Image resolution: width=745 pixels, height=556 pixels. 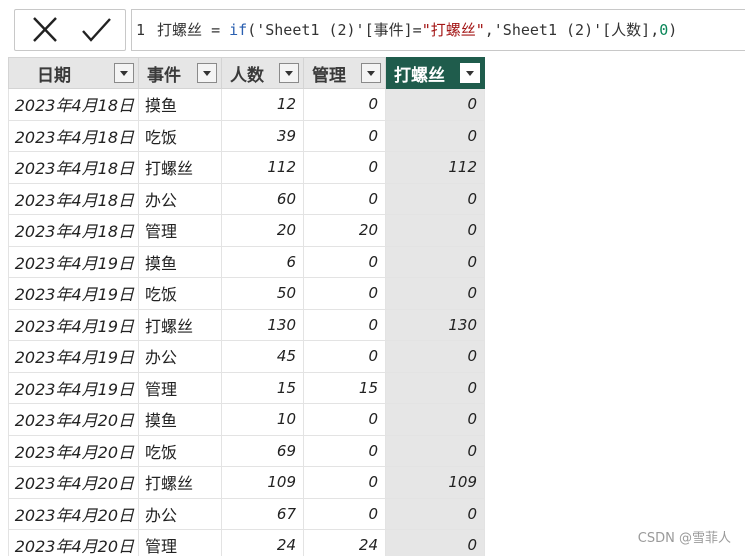 I want to click on cell-people: 50, so click(x=262, y=293).